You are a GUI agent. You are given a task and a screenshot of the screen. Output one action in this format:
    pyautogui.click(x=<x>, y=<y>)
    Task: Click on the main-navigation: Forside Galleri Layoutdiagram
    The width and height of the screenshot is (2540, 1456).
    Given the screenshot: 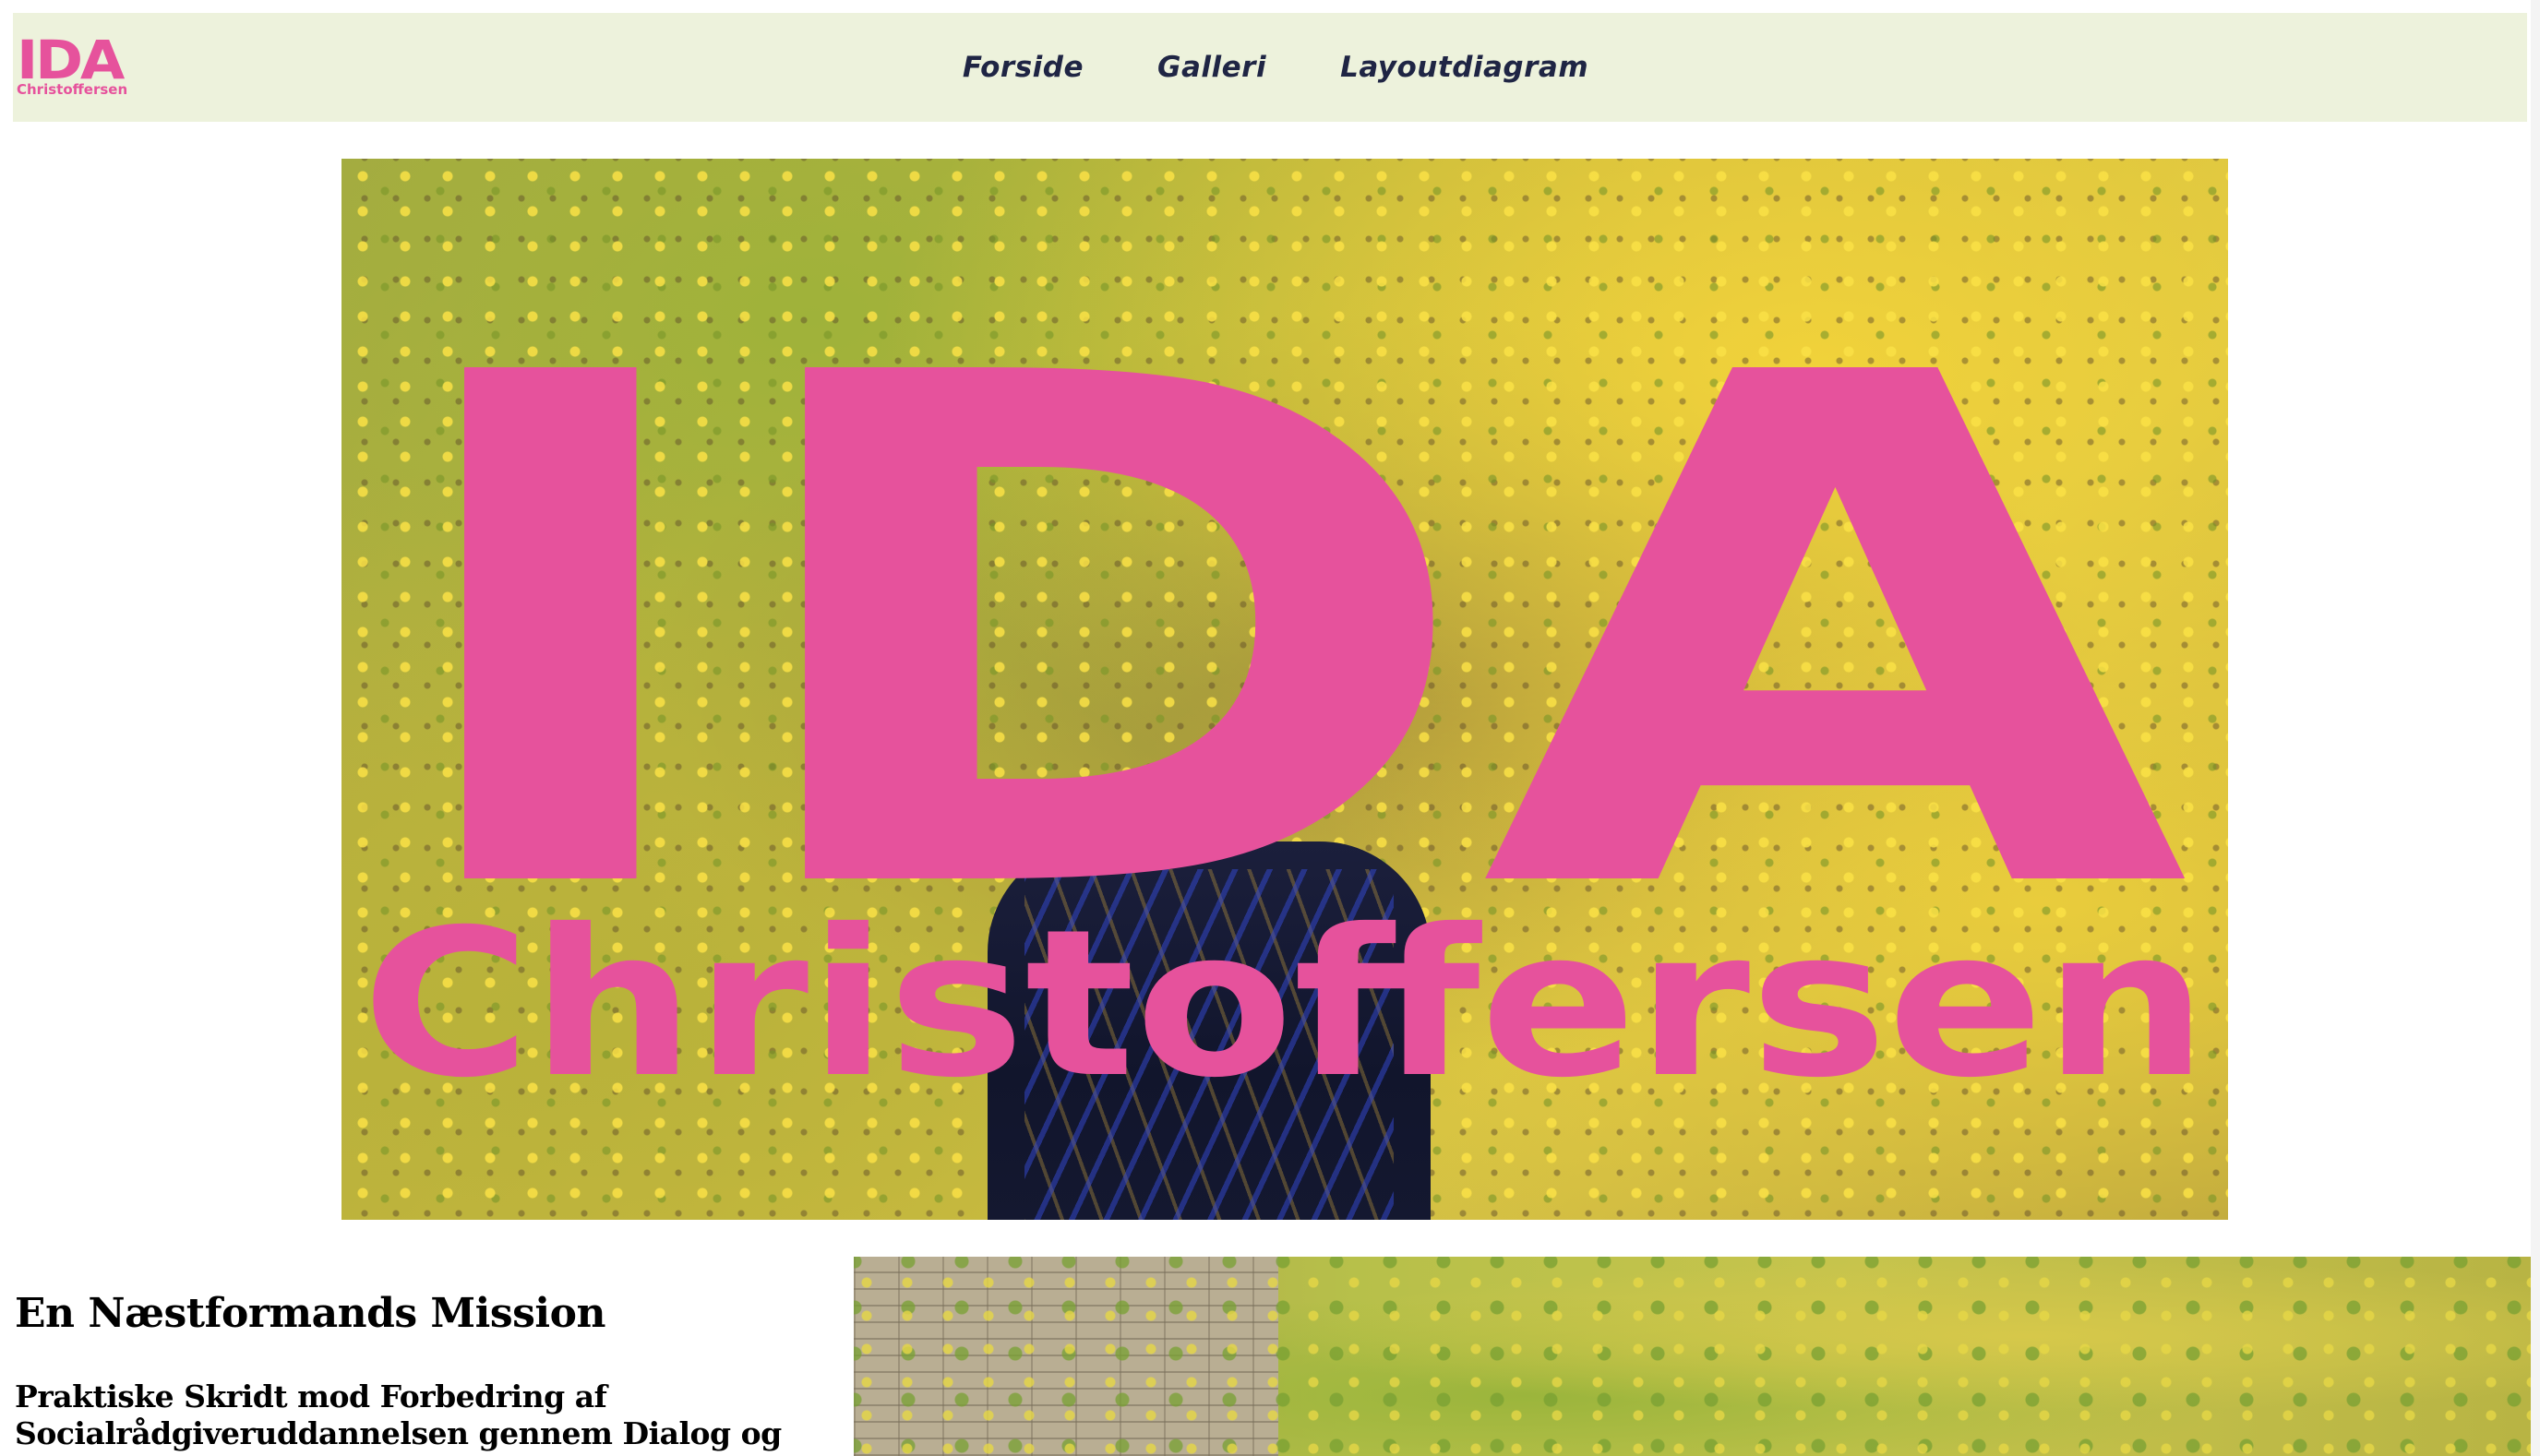 What is the action you would take?
    pyautogui.click(x=1270, y=67)
    